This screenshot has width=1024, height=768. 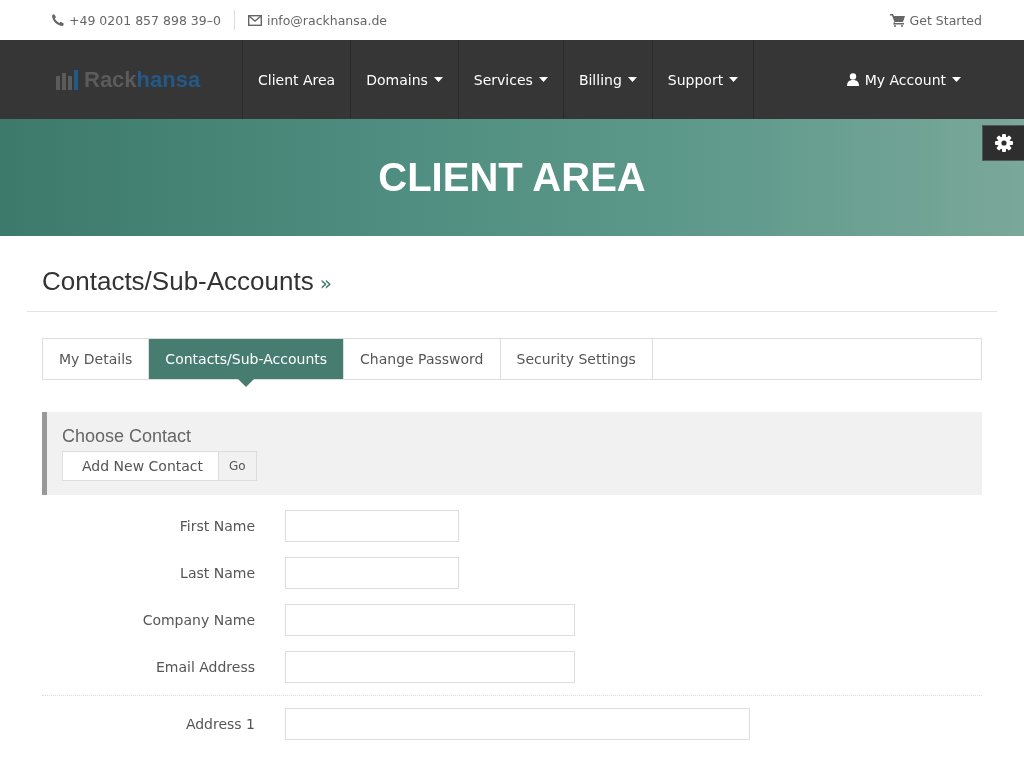 What do you see at coordinates (217, 573) in the screenshot?
I see `field-label: Last Name` at bounding box center [217, 573].